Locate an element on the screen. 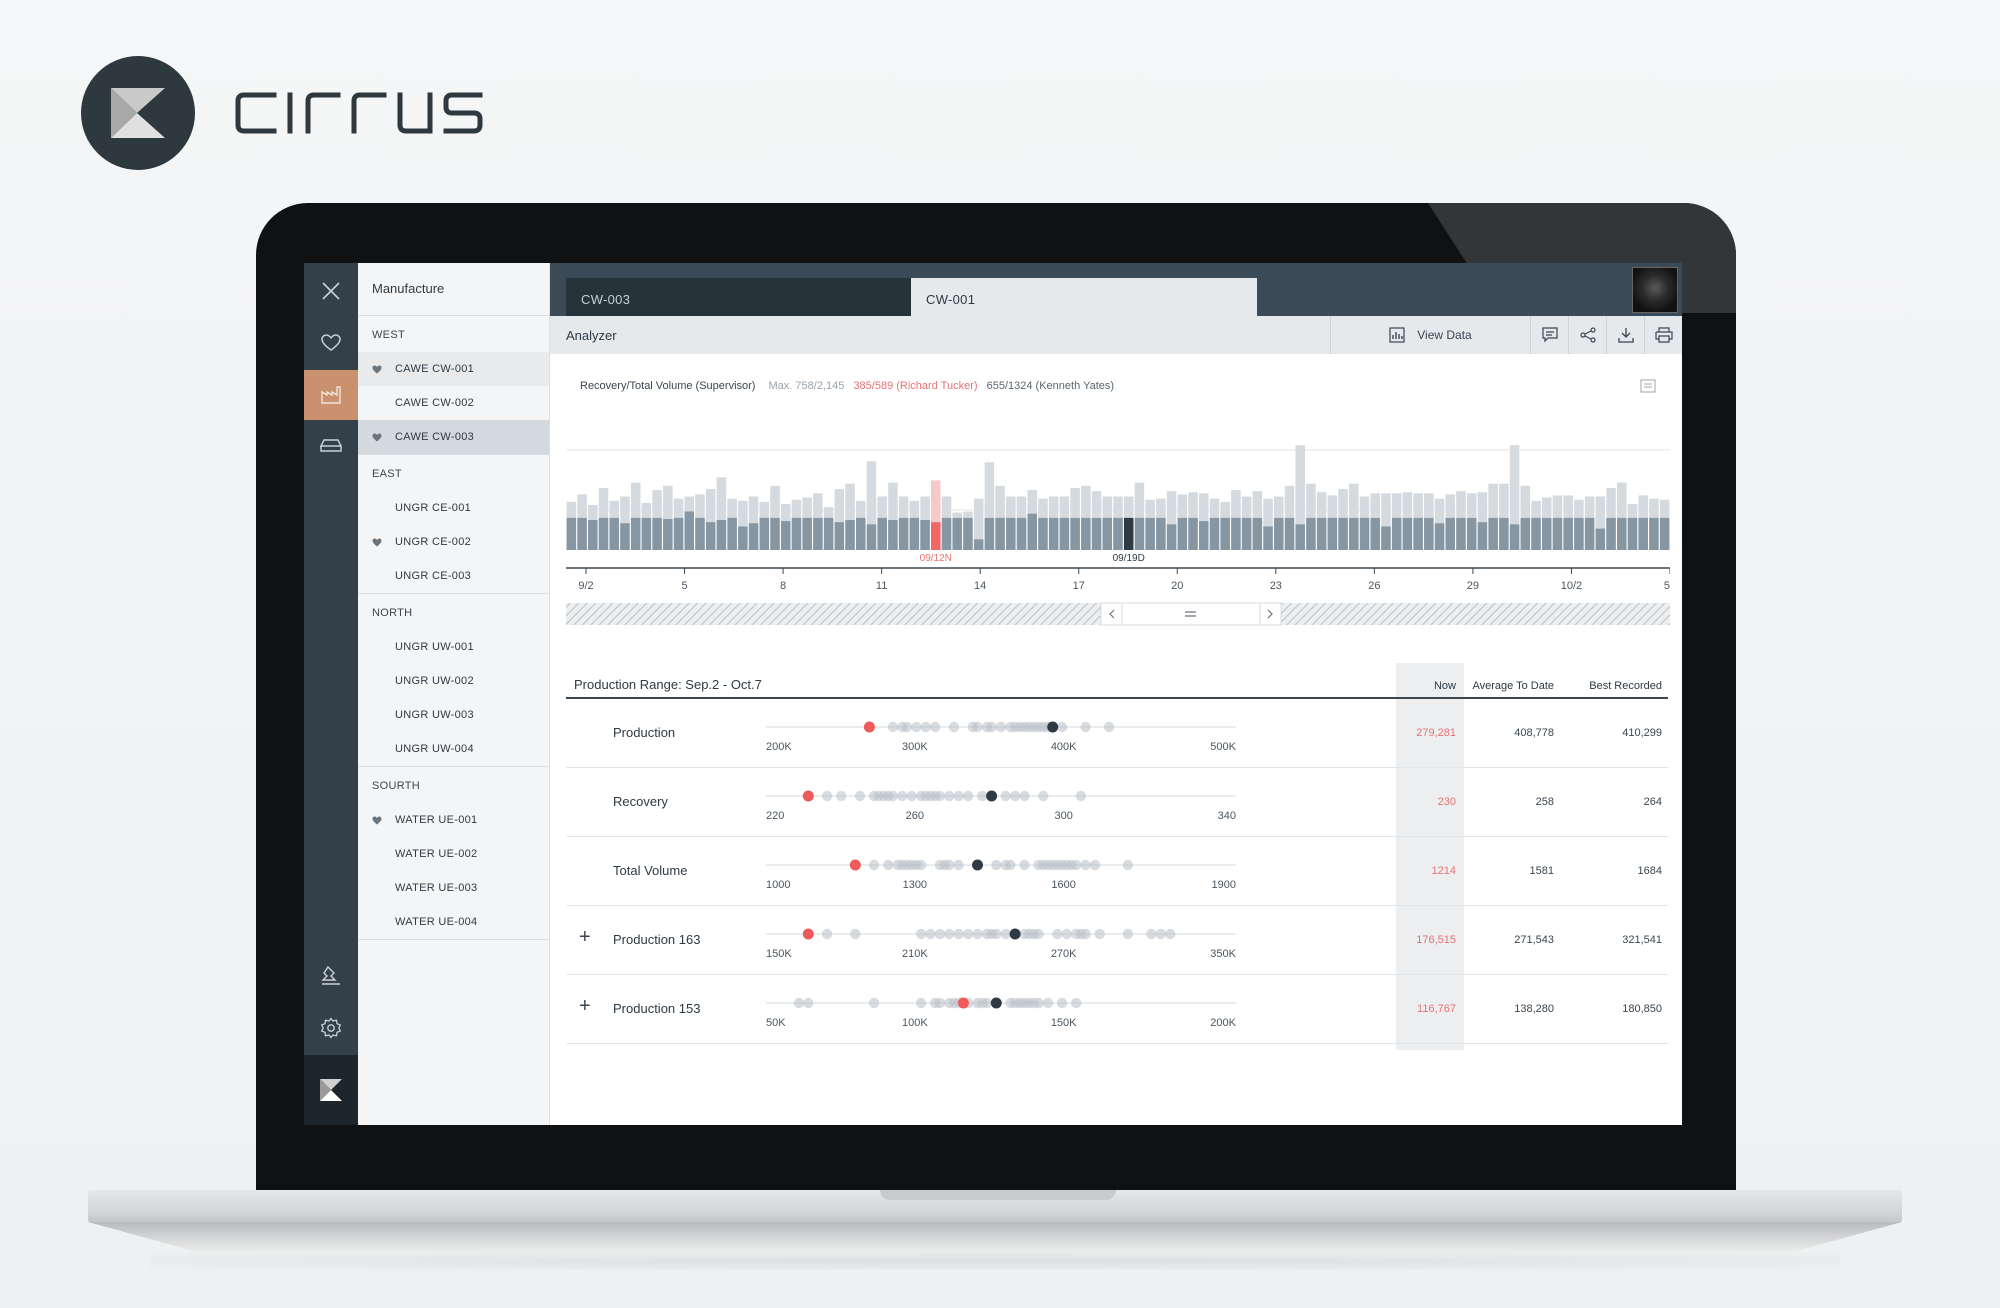 The height and width of the screenshot is (1308, 2000). tab-cw-003: CW-003 is located at coordinates (738, 297).